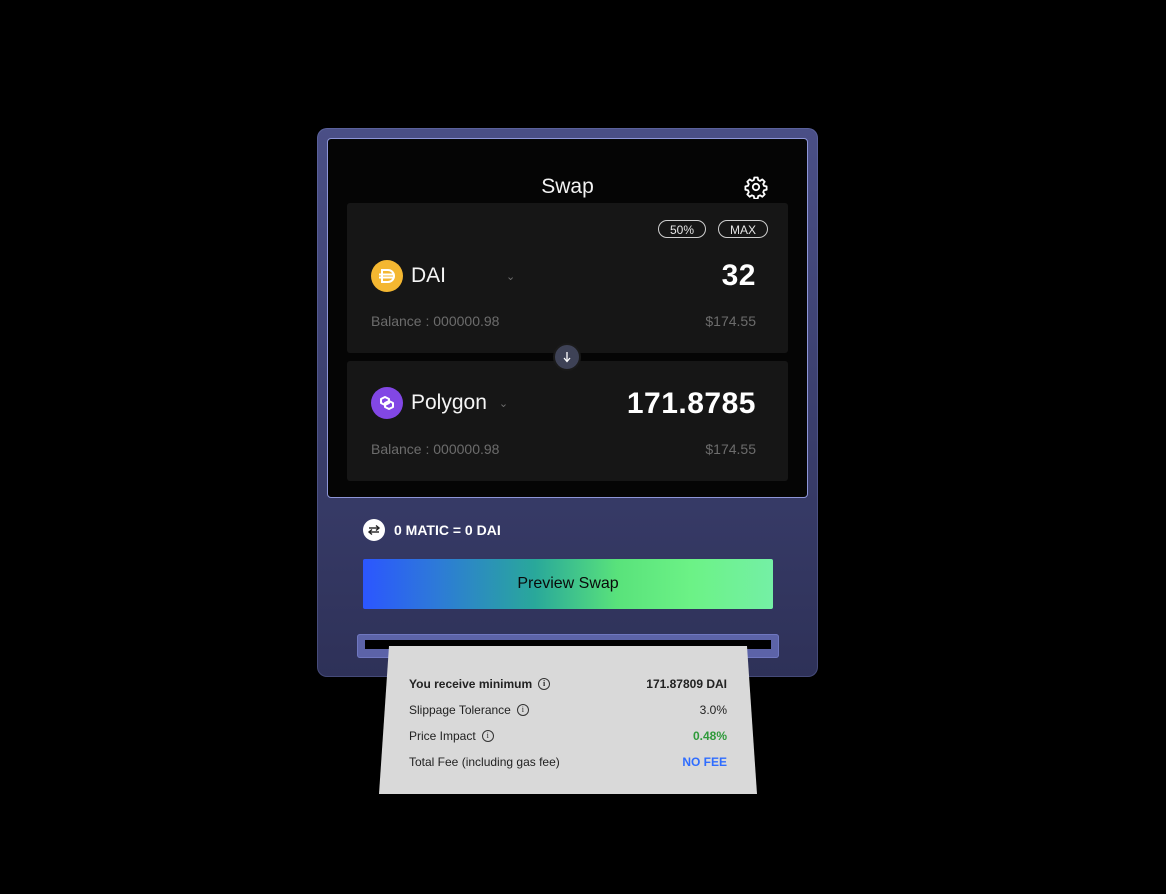  I want to click on receipt-value: 0.48%, so click(709, 736).